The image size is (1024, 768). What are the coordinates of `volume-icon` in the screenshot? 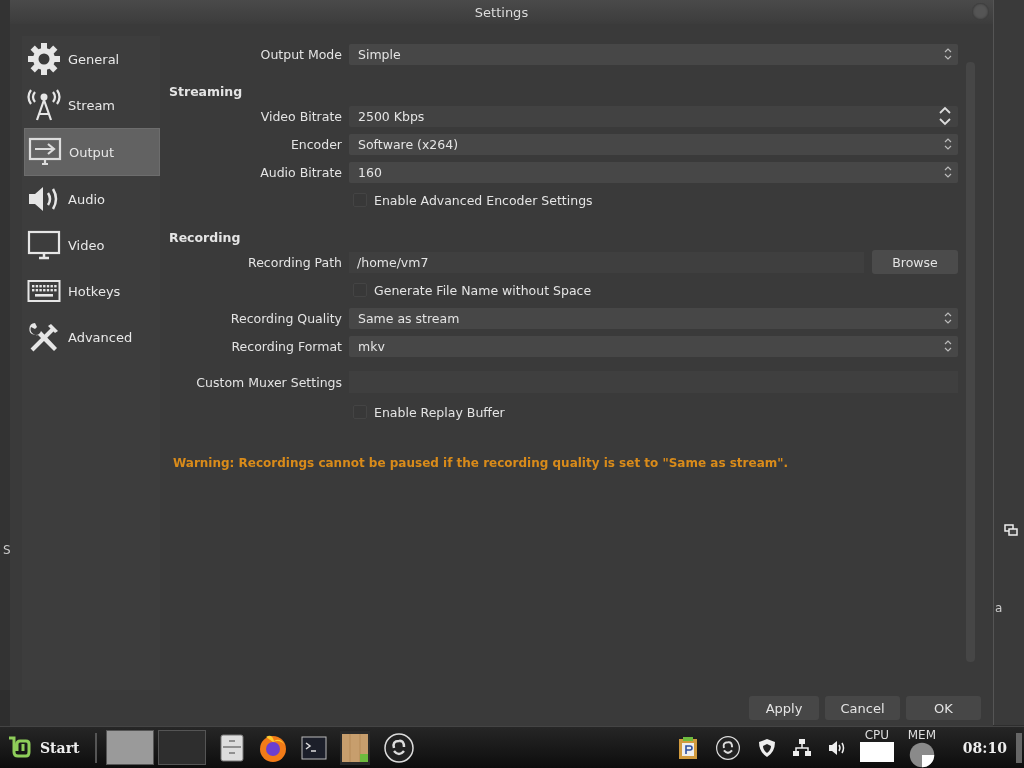 It's located at (836, 747).